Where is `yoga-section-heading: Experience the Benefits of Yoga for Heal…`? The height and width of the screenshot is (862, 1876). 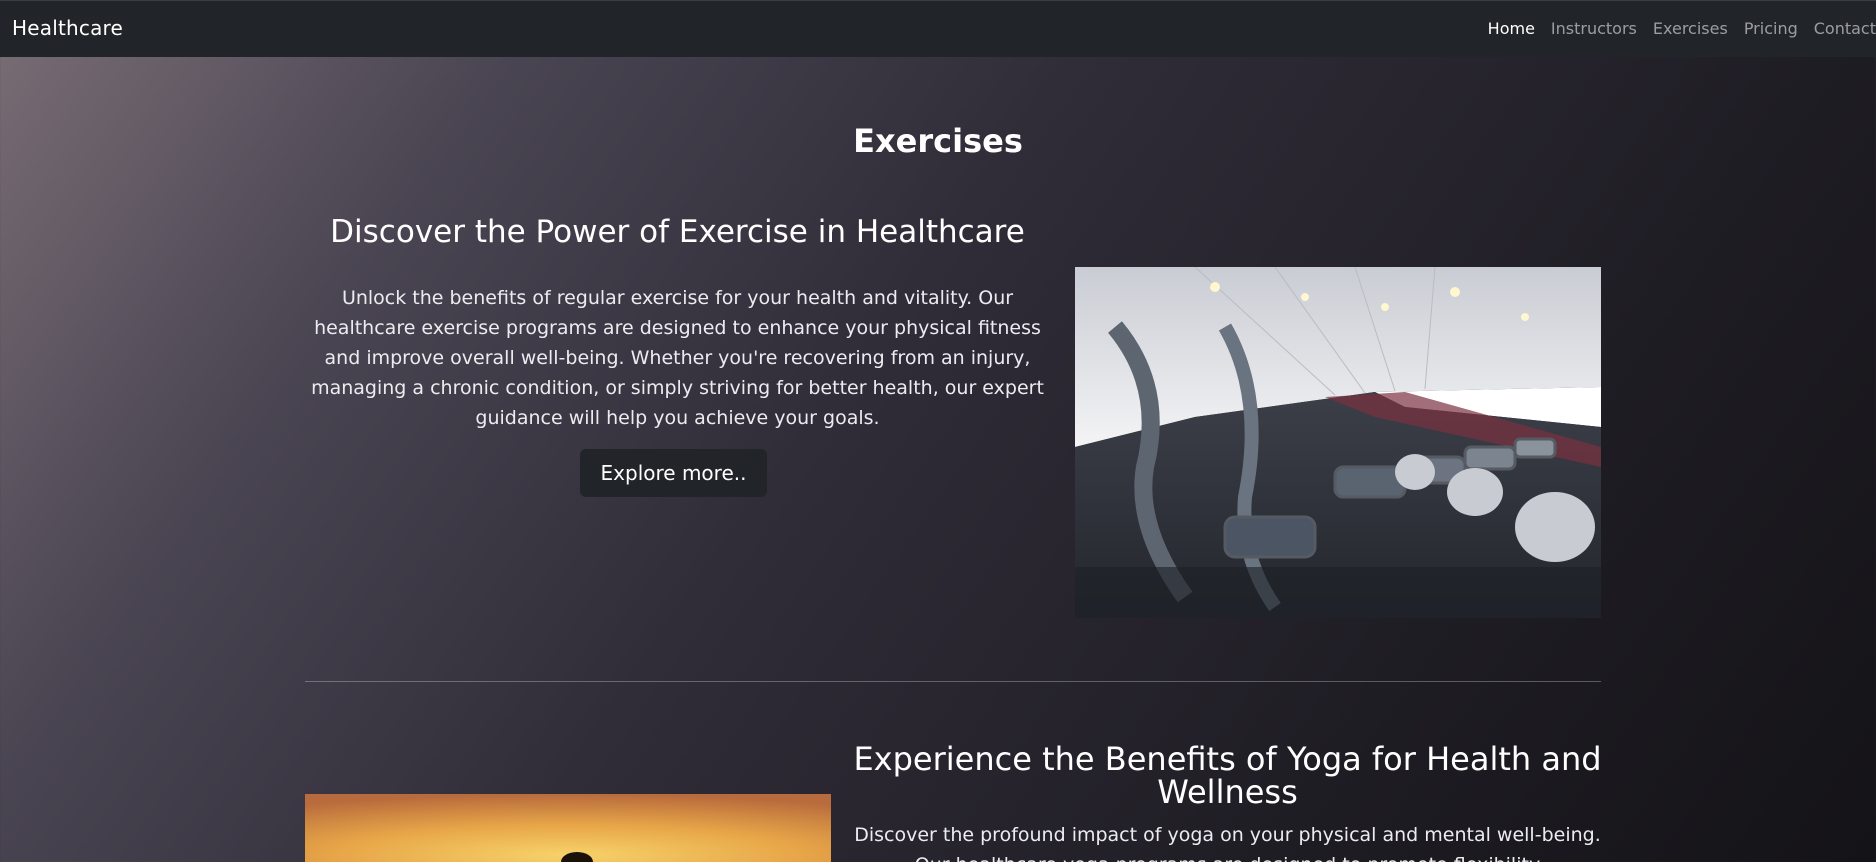 yoga-section-heading: Experience the Benefits of Yoga for Heal… is located at coordinates (1227, 775).